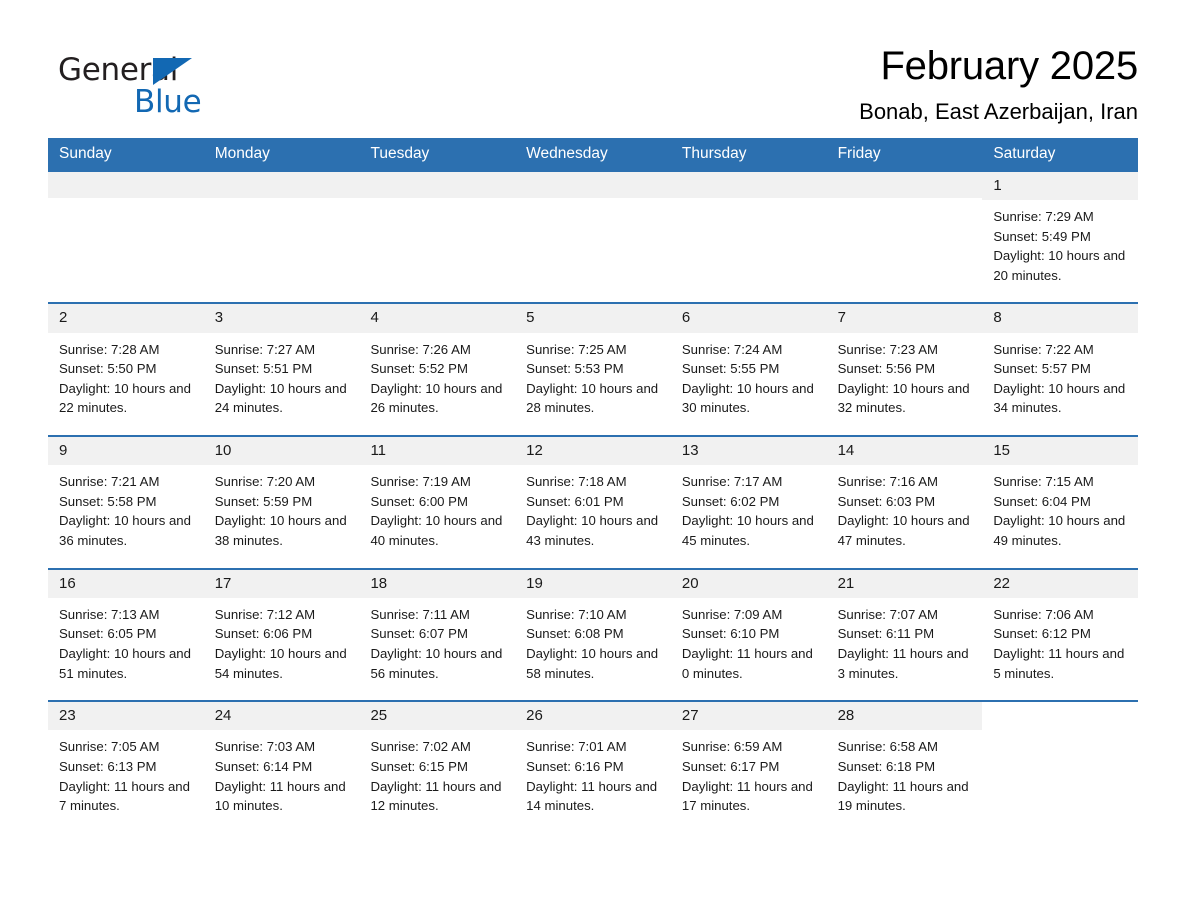 The height and width of the screenshot is (918, 1188). Describe the element at coordinates (126, 318) in the screenshot. I see `day-number: 2` at that location.